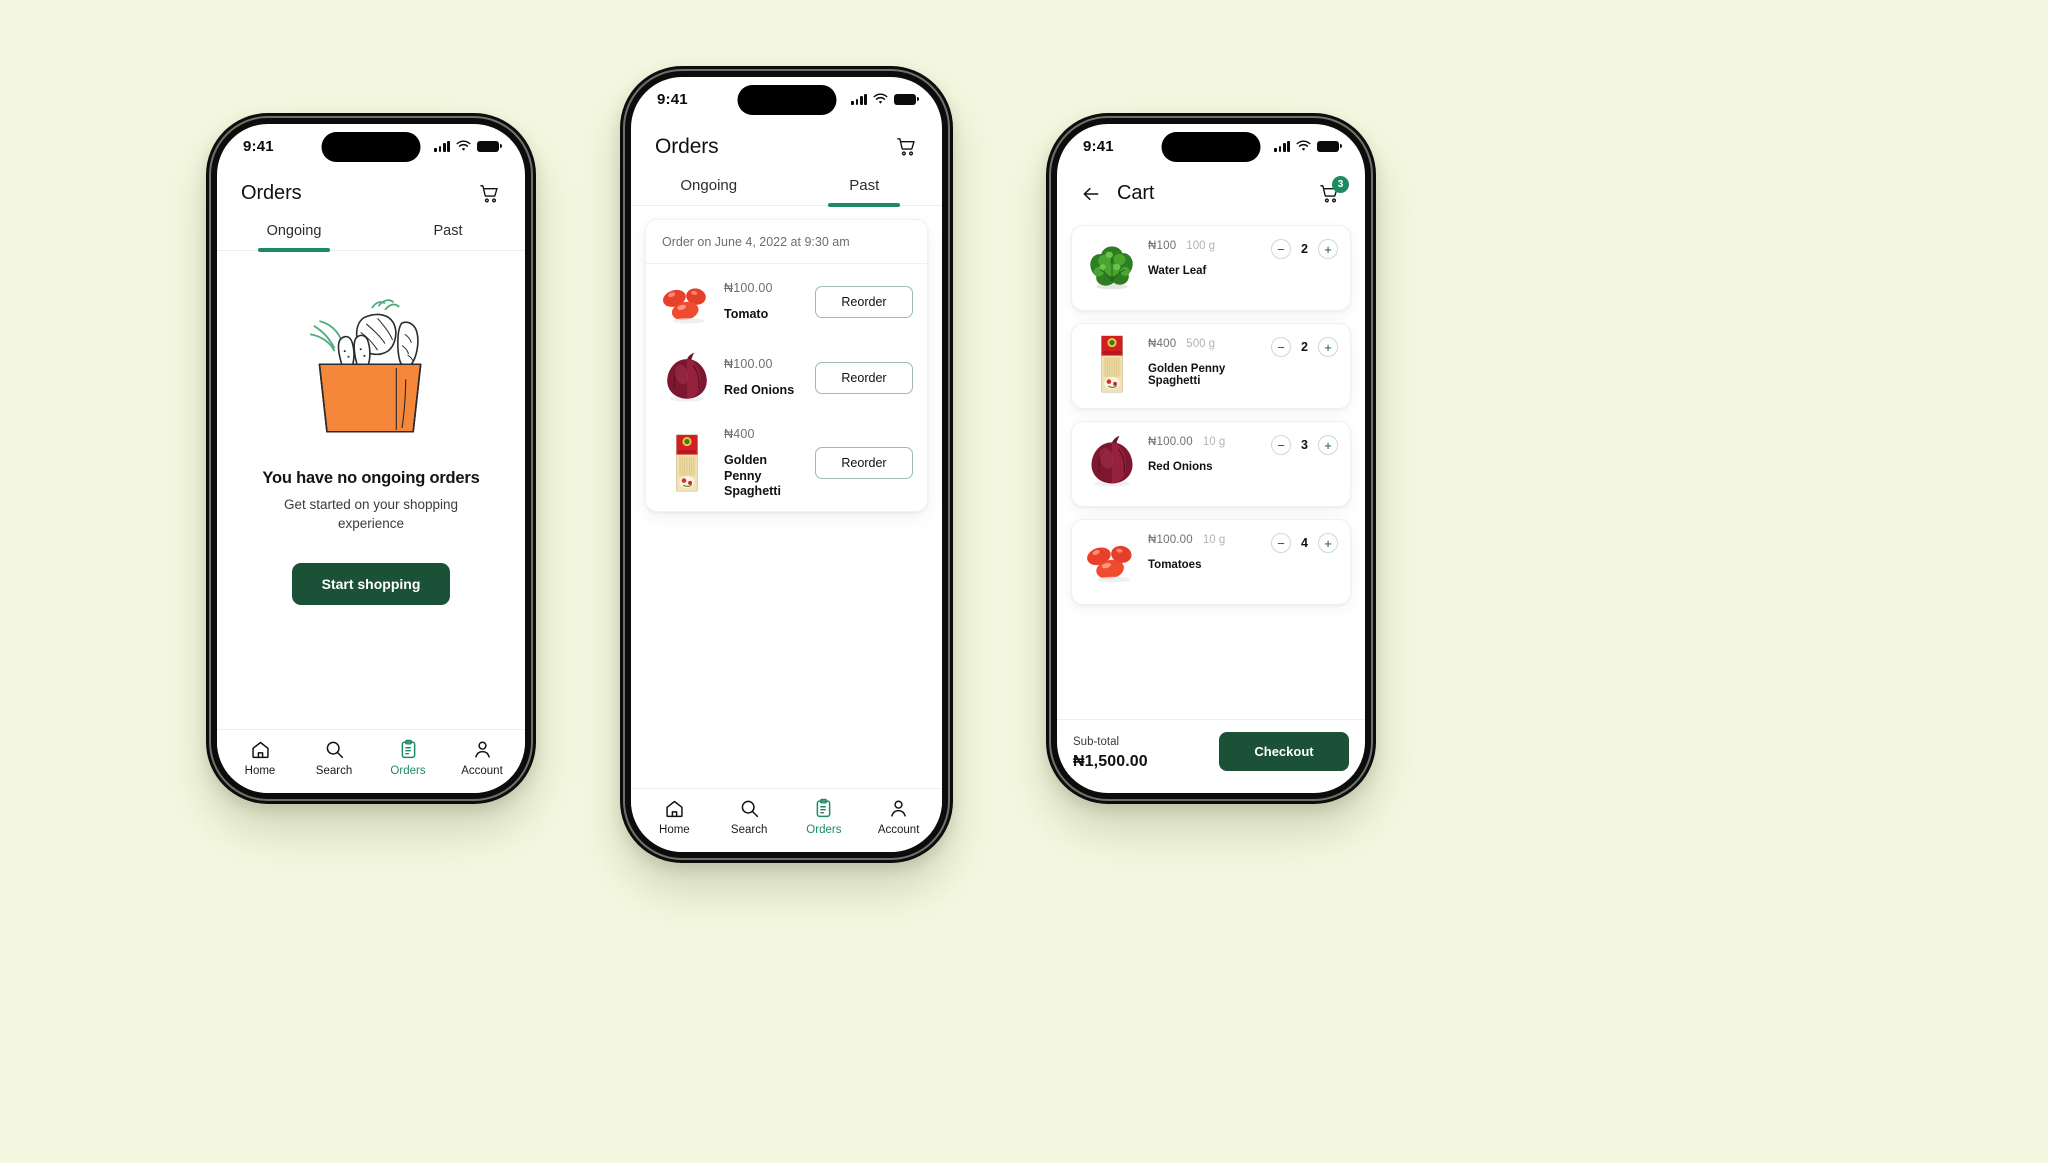 Image resolution: width=2048 pixels, height=1163 pixels. Describe the element at coordinates (786, 145) in the screenshot. I see `app-header: Orders` at that location.